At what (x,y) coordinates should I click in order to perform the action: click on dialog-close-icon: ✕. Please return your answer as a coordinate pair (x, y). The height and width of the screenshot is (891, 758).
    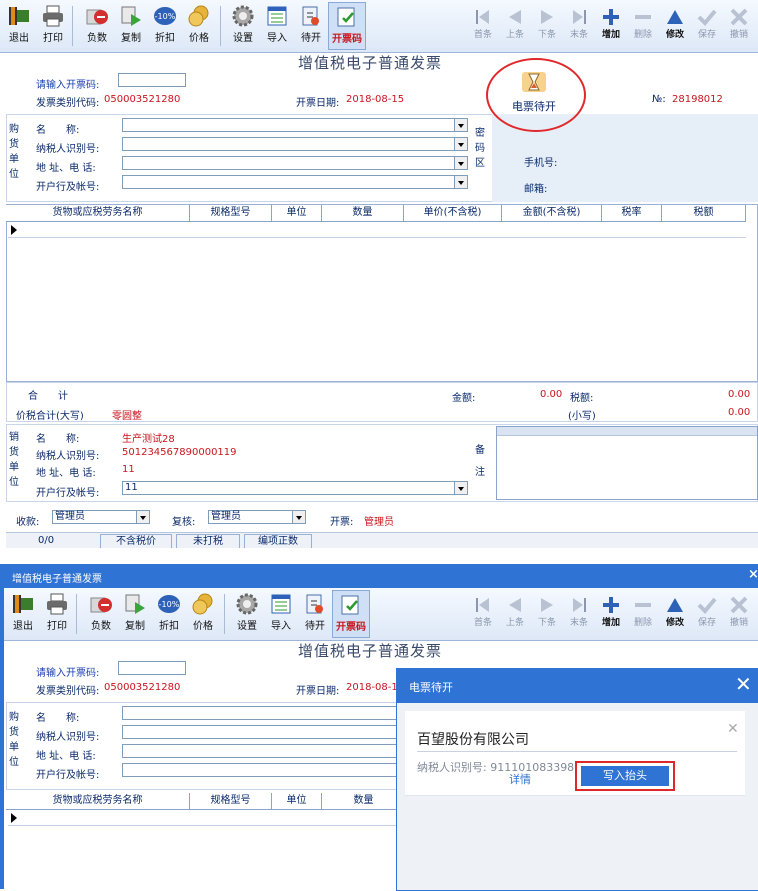
    Looking at the image, I should click on (743, 684).